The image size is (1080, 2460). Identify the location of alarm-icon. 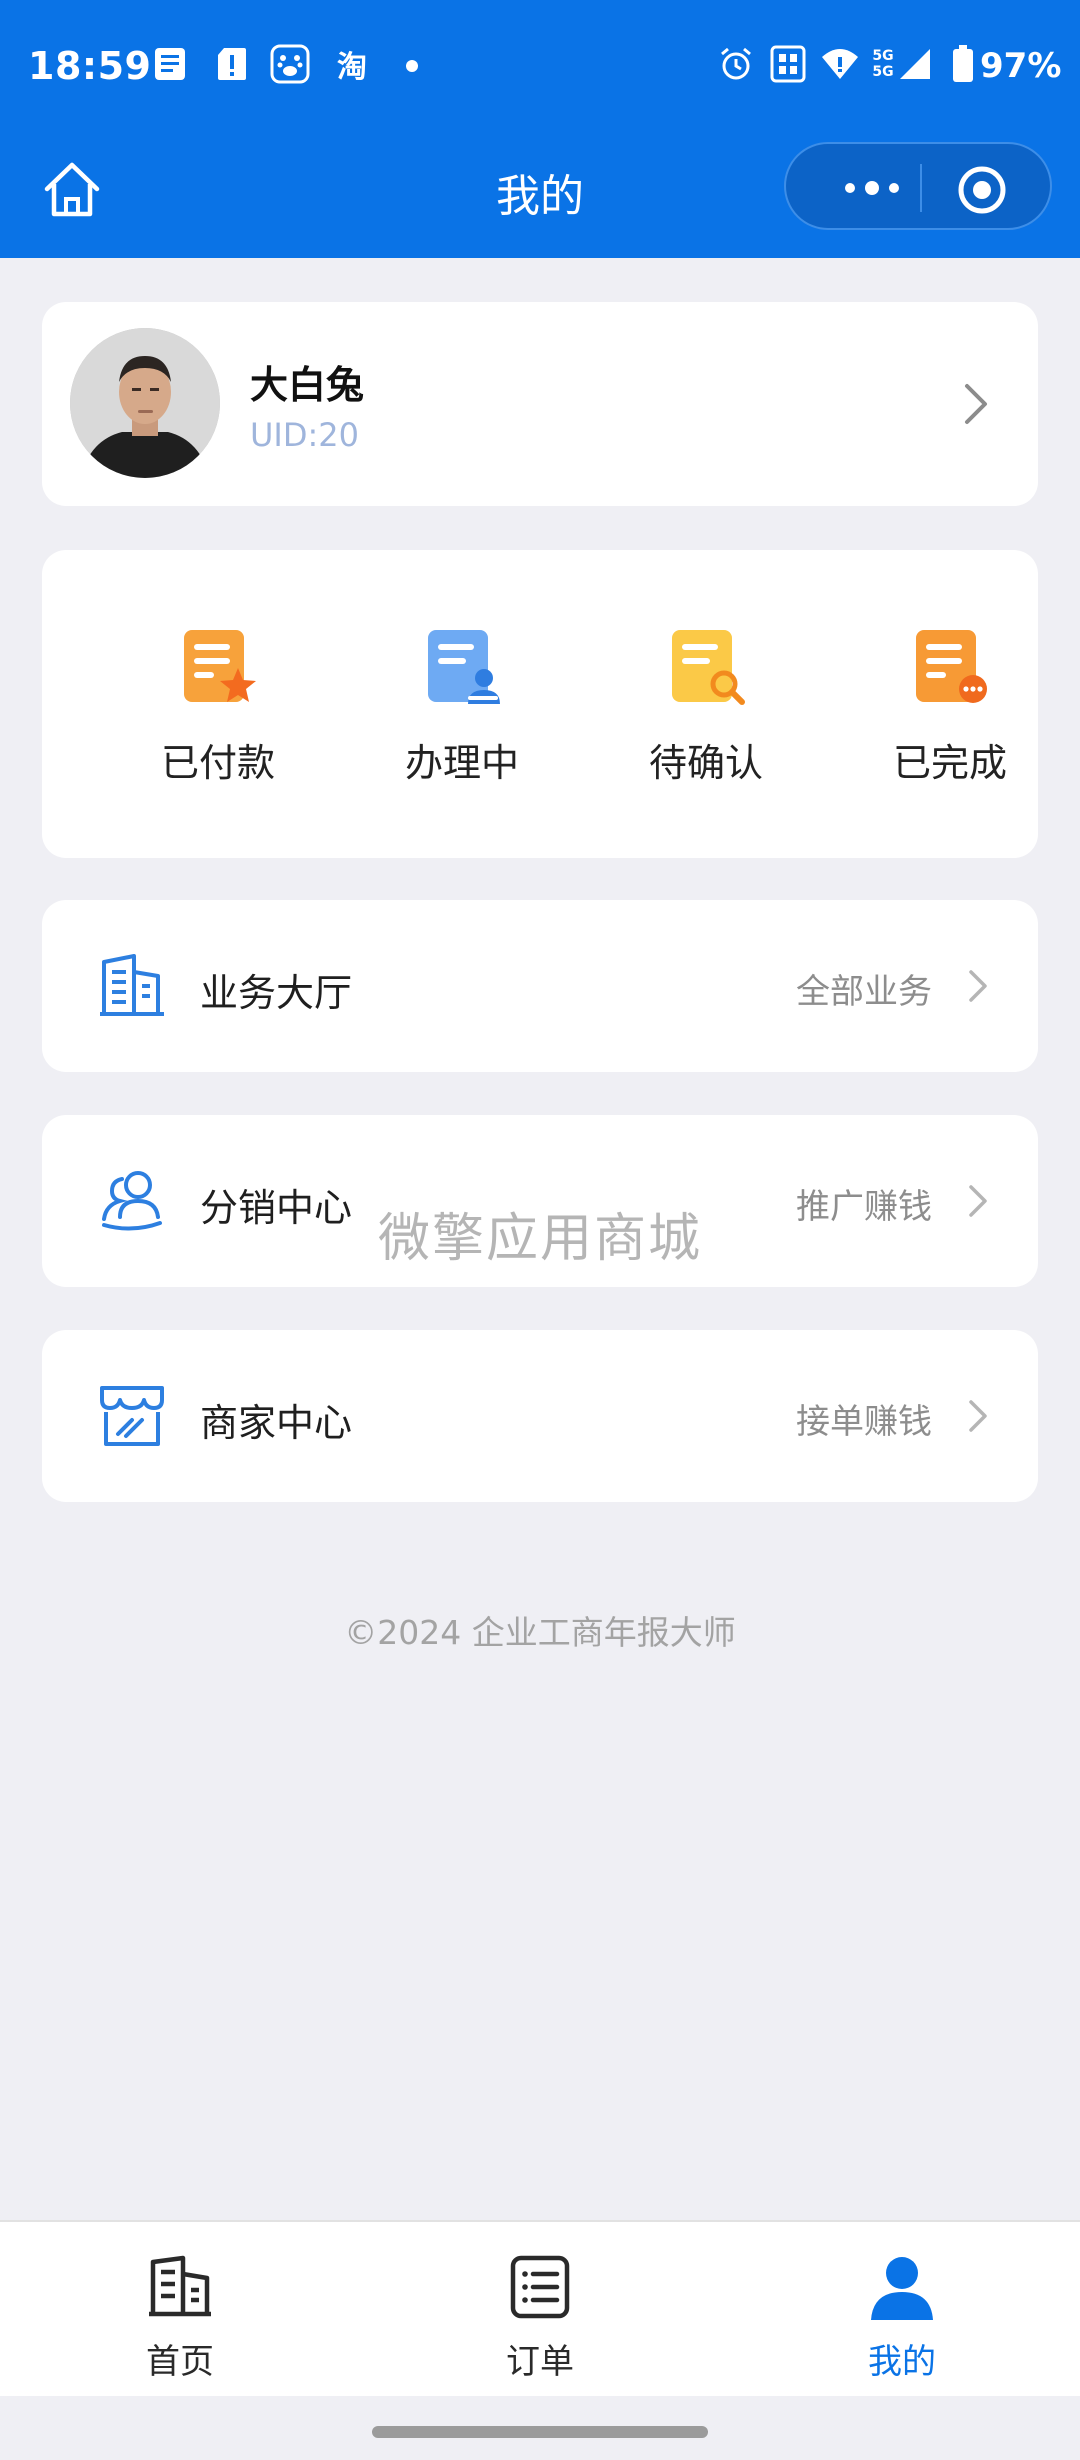
(736, 64).